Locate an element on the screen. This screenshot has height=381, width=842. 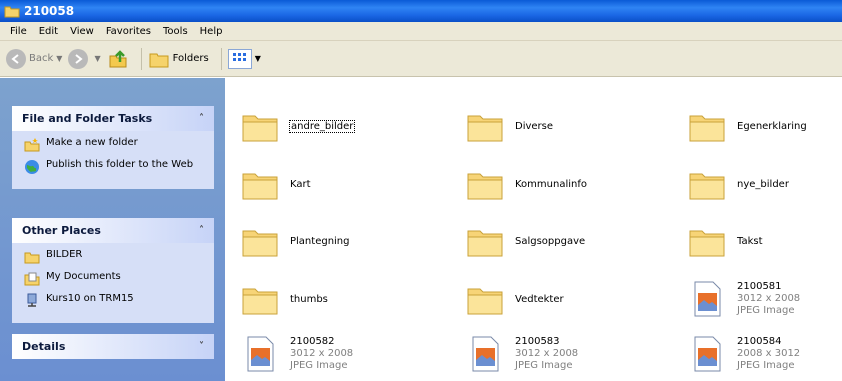
menu-tools: Tools is located at coordinates (175, 31).